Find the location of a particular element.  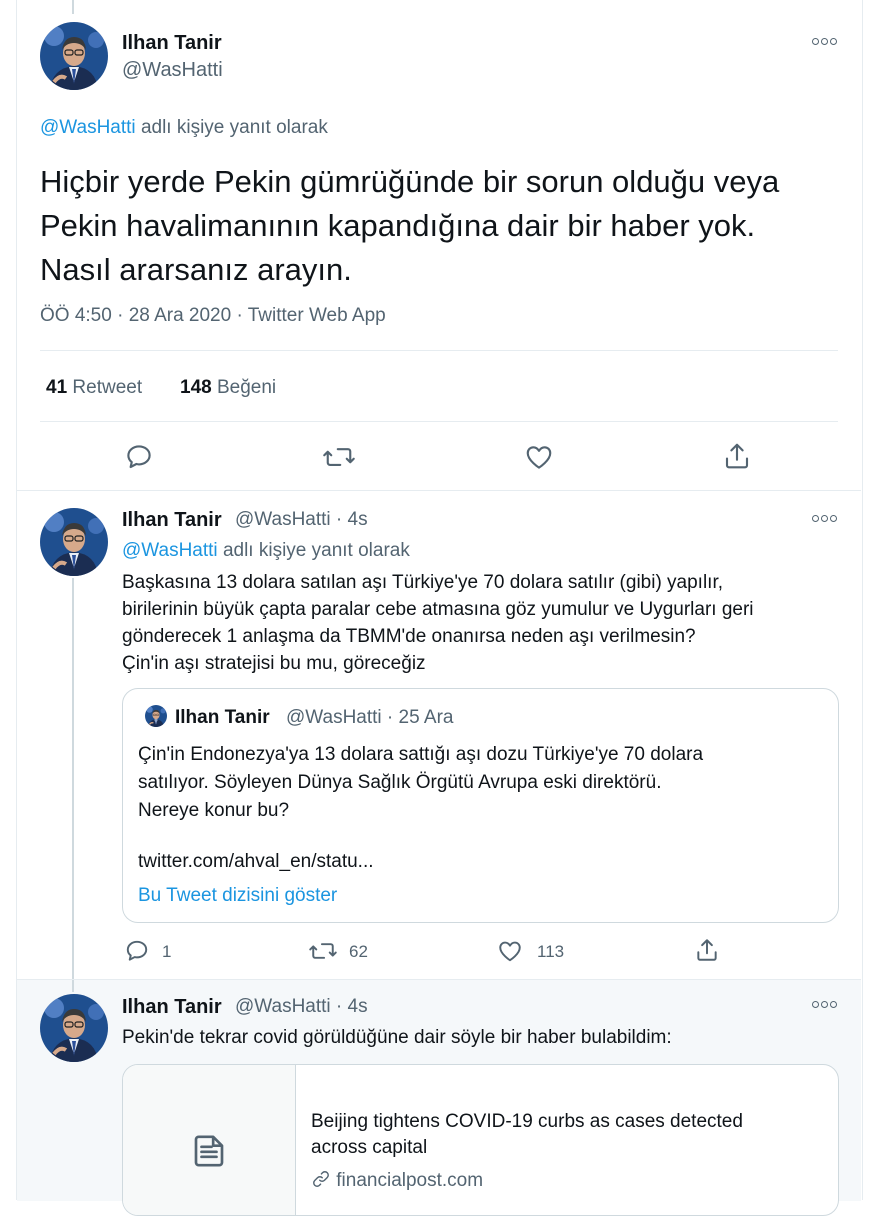

quoted-handle-time: @WasHatti · 25 Ara is located at coordinates (370, 717).